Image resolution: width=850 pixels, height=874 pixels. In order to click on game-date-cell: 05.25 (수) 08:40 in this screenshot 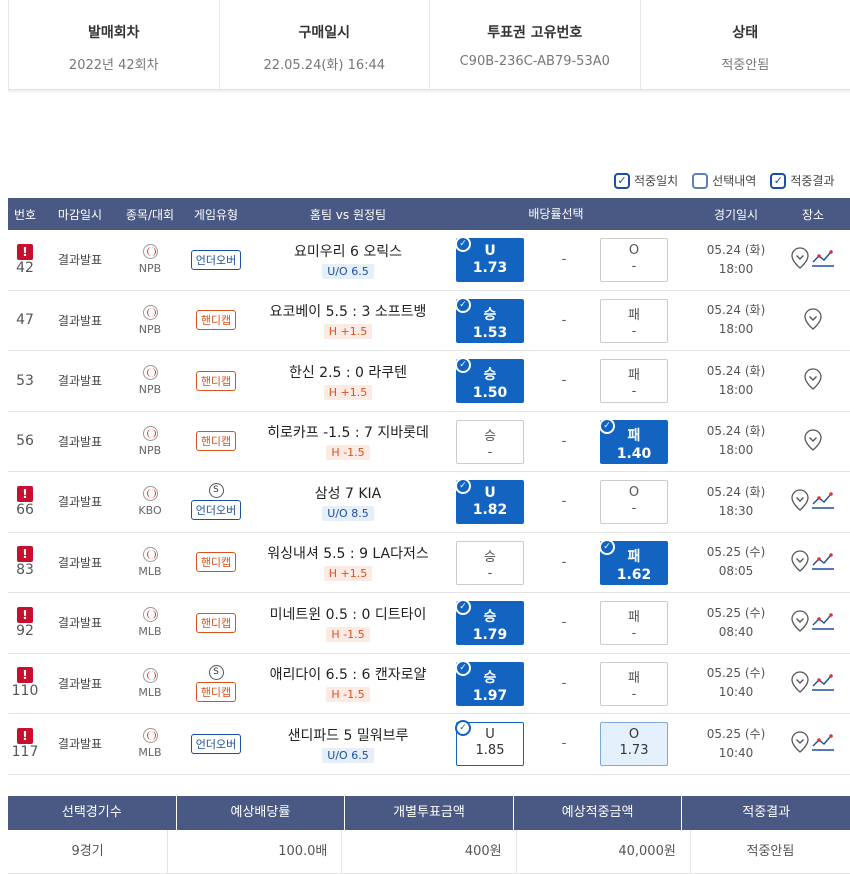, I will do `click(736, 623)`.